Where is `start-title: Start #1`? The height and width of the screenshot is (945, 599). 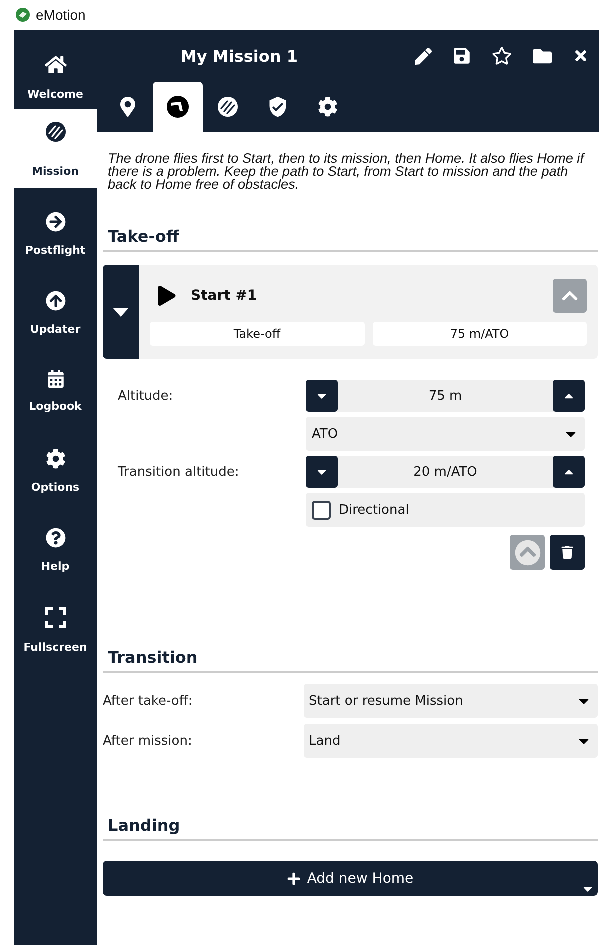 start-title: Start #1 is located at coordinates (224, 296).